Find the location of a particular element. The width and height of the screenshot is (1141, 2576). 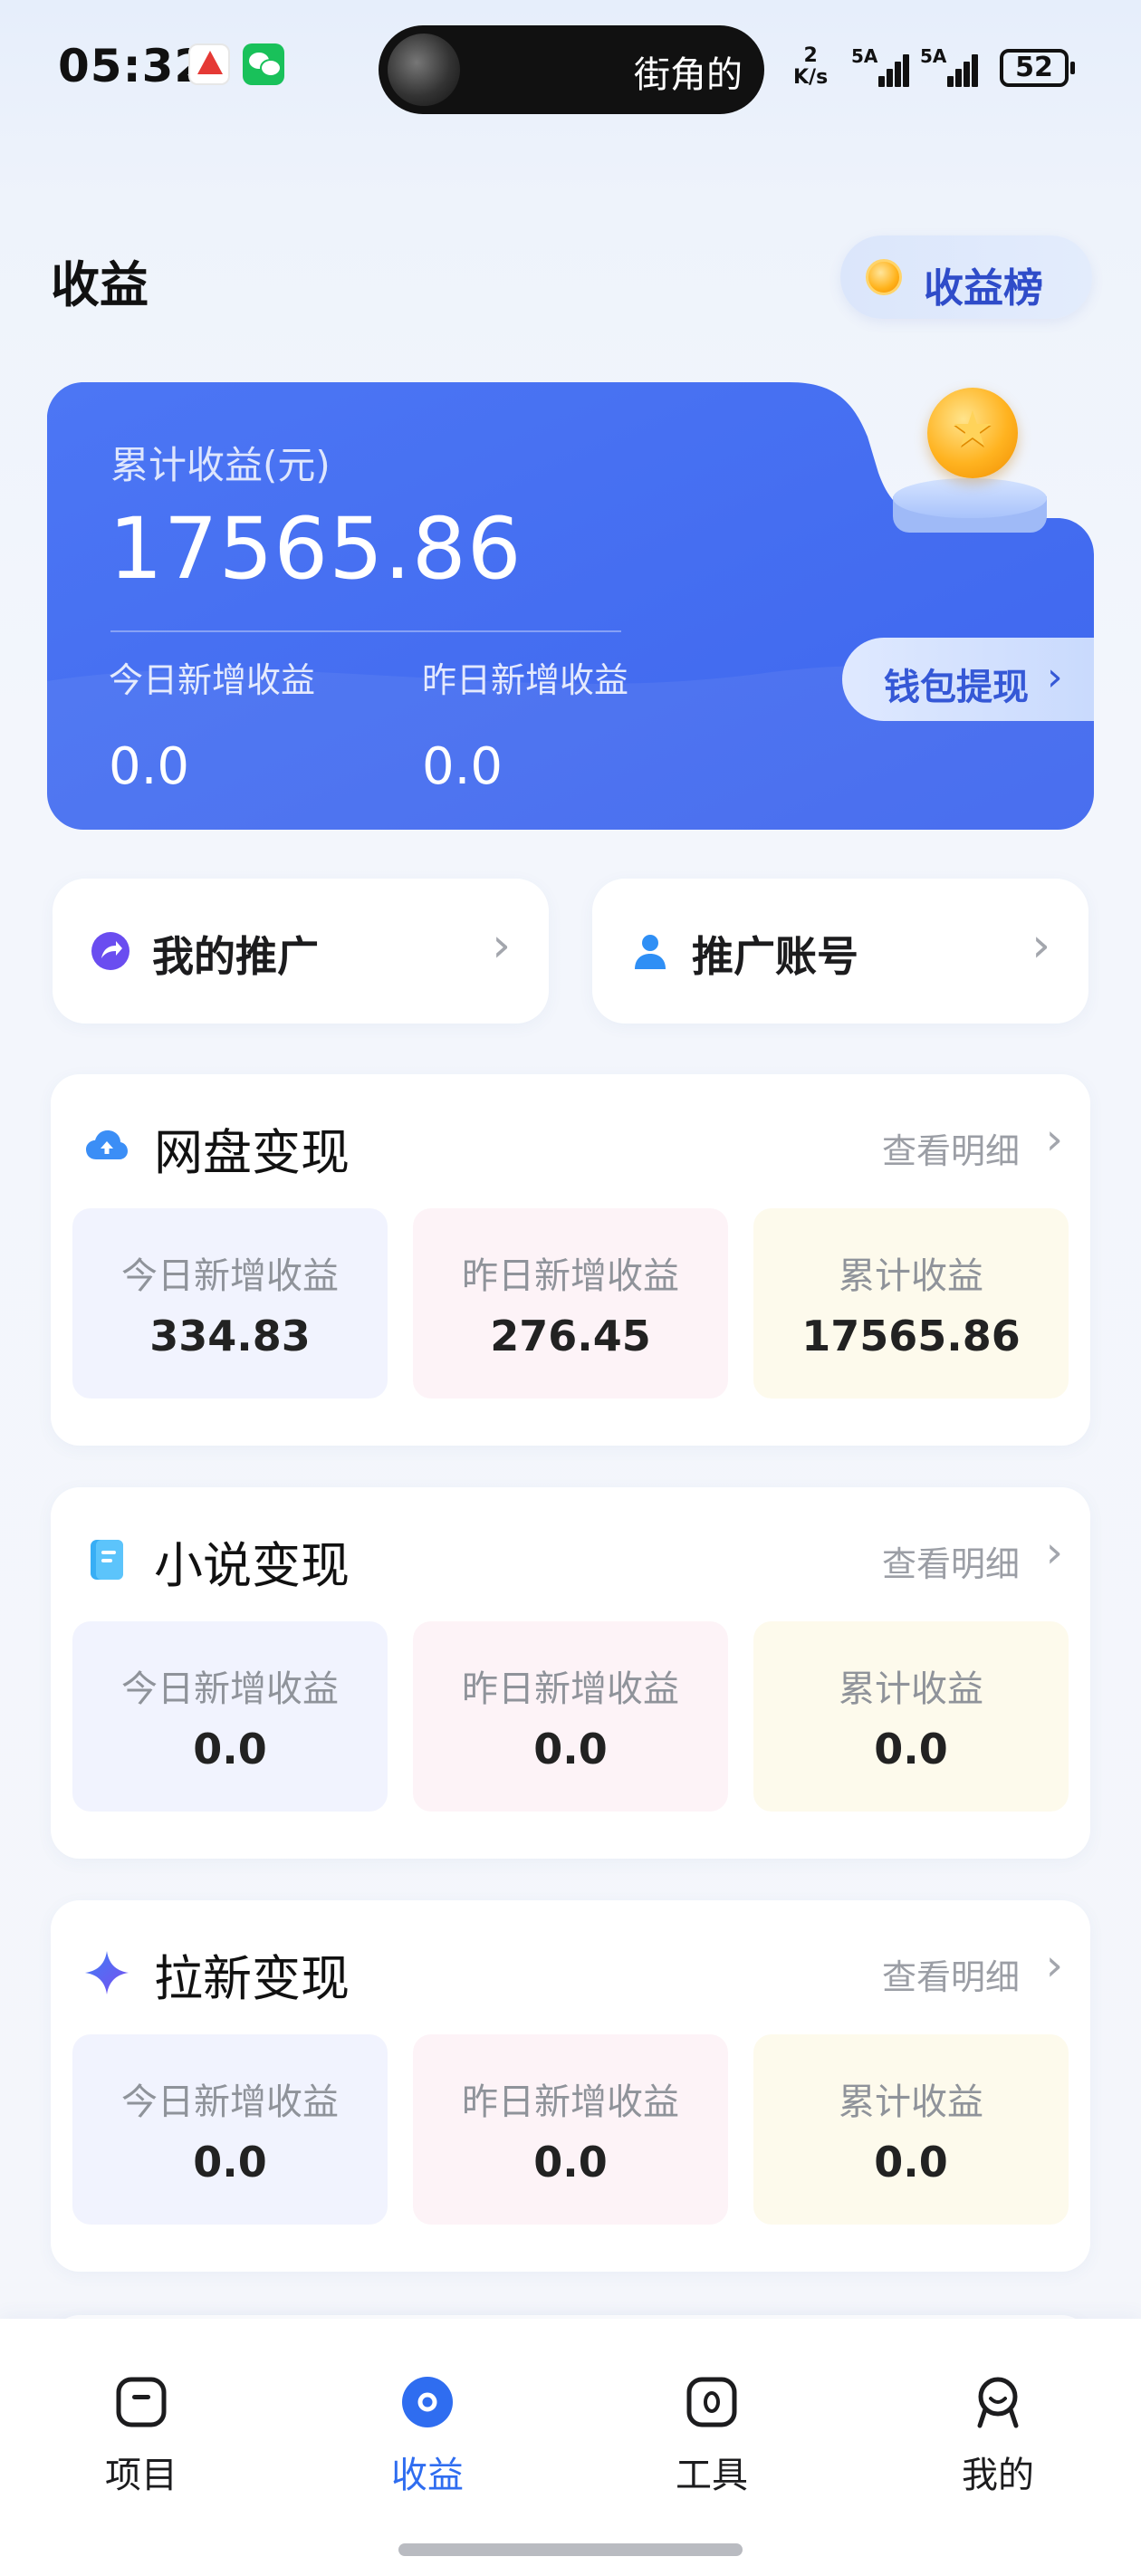

profile-icon is located at coordinates (998, 2402).